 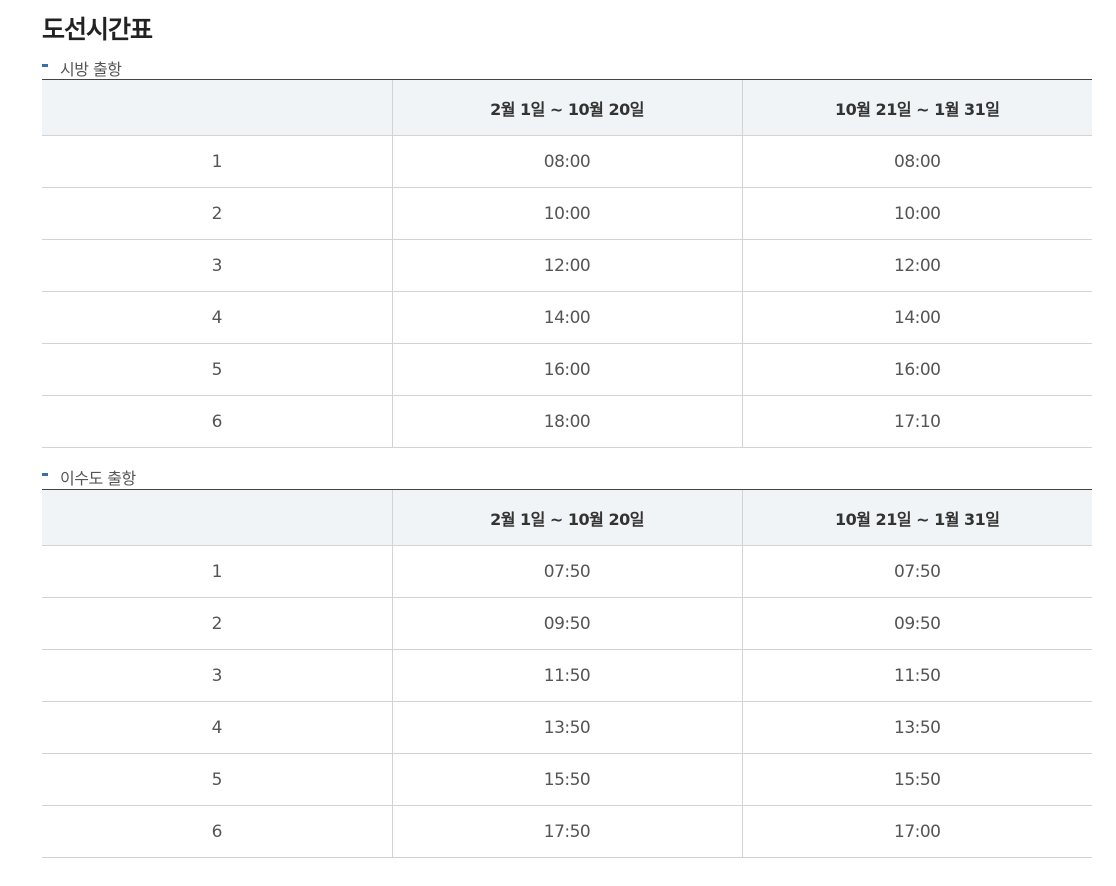 I want to click on departure-time: 18:00, so click(x=566, y=421).